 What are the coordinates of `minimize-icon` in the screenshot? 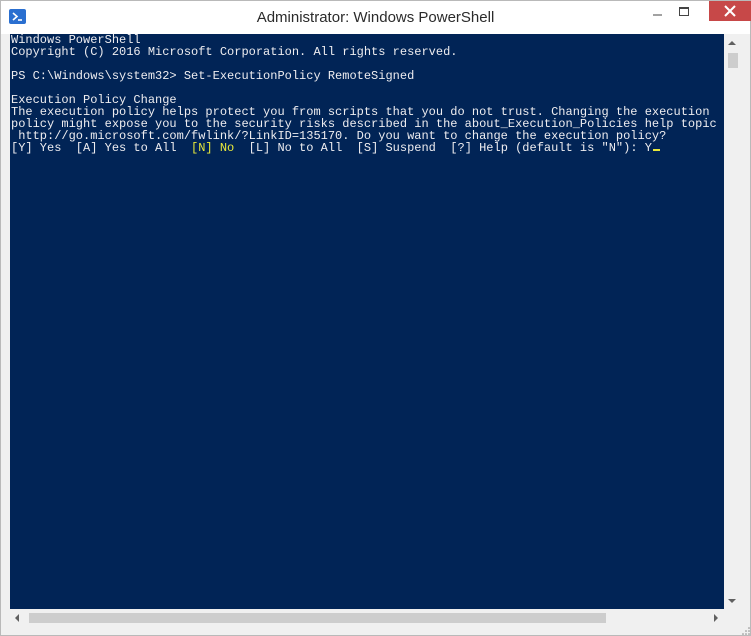 It's located at (657, 15).